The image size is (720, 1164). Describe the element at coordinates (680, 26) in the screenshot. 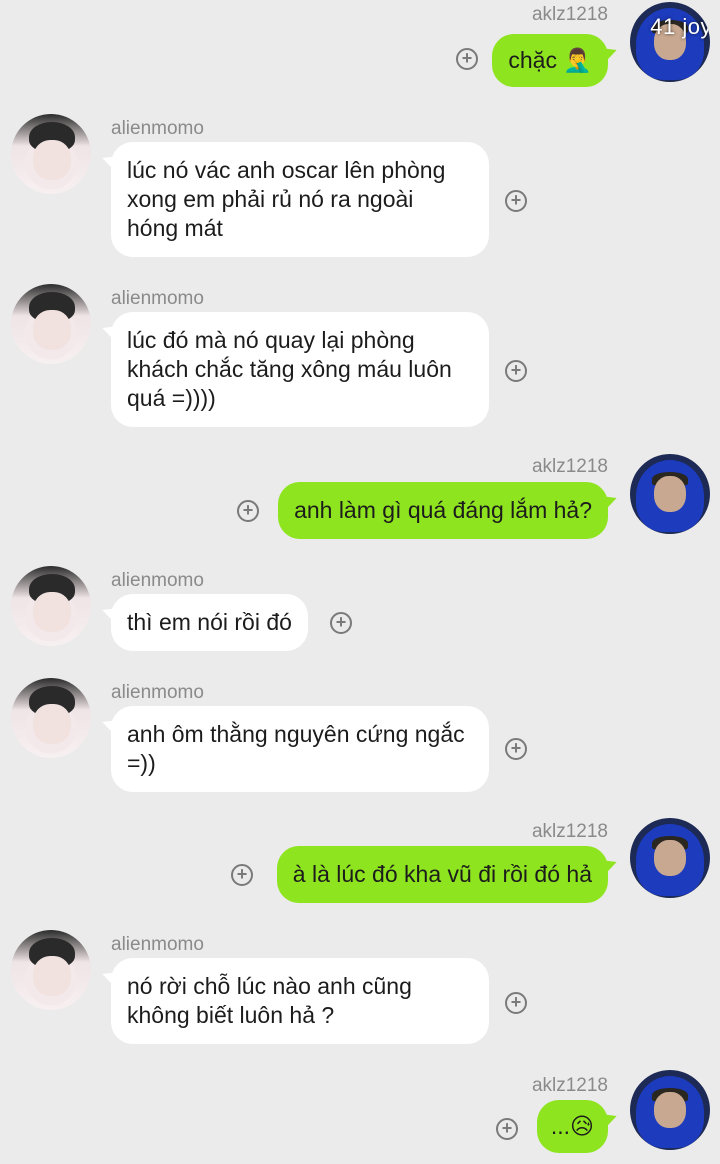

I see `avatar-overlay-text: 41 joy` at that location.